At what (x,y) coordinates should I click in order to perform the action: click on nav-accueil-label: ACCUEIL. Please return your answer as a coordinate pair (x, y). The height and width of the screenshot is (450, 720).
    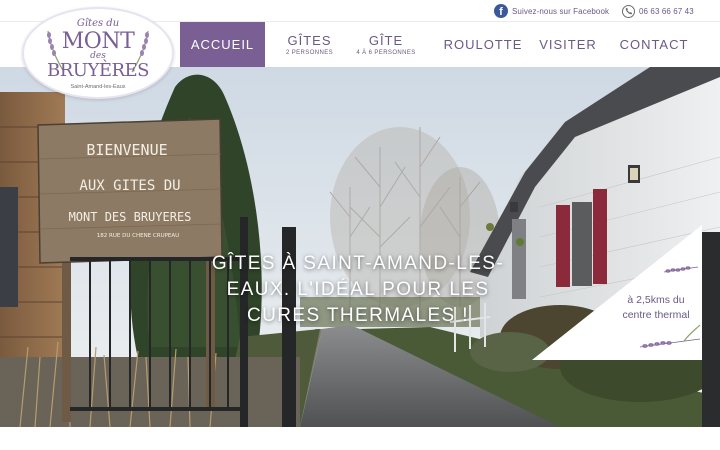
    Looking at the image, I should click on (222, 44).